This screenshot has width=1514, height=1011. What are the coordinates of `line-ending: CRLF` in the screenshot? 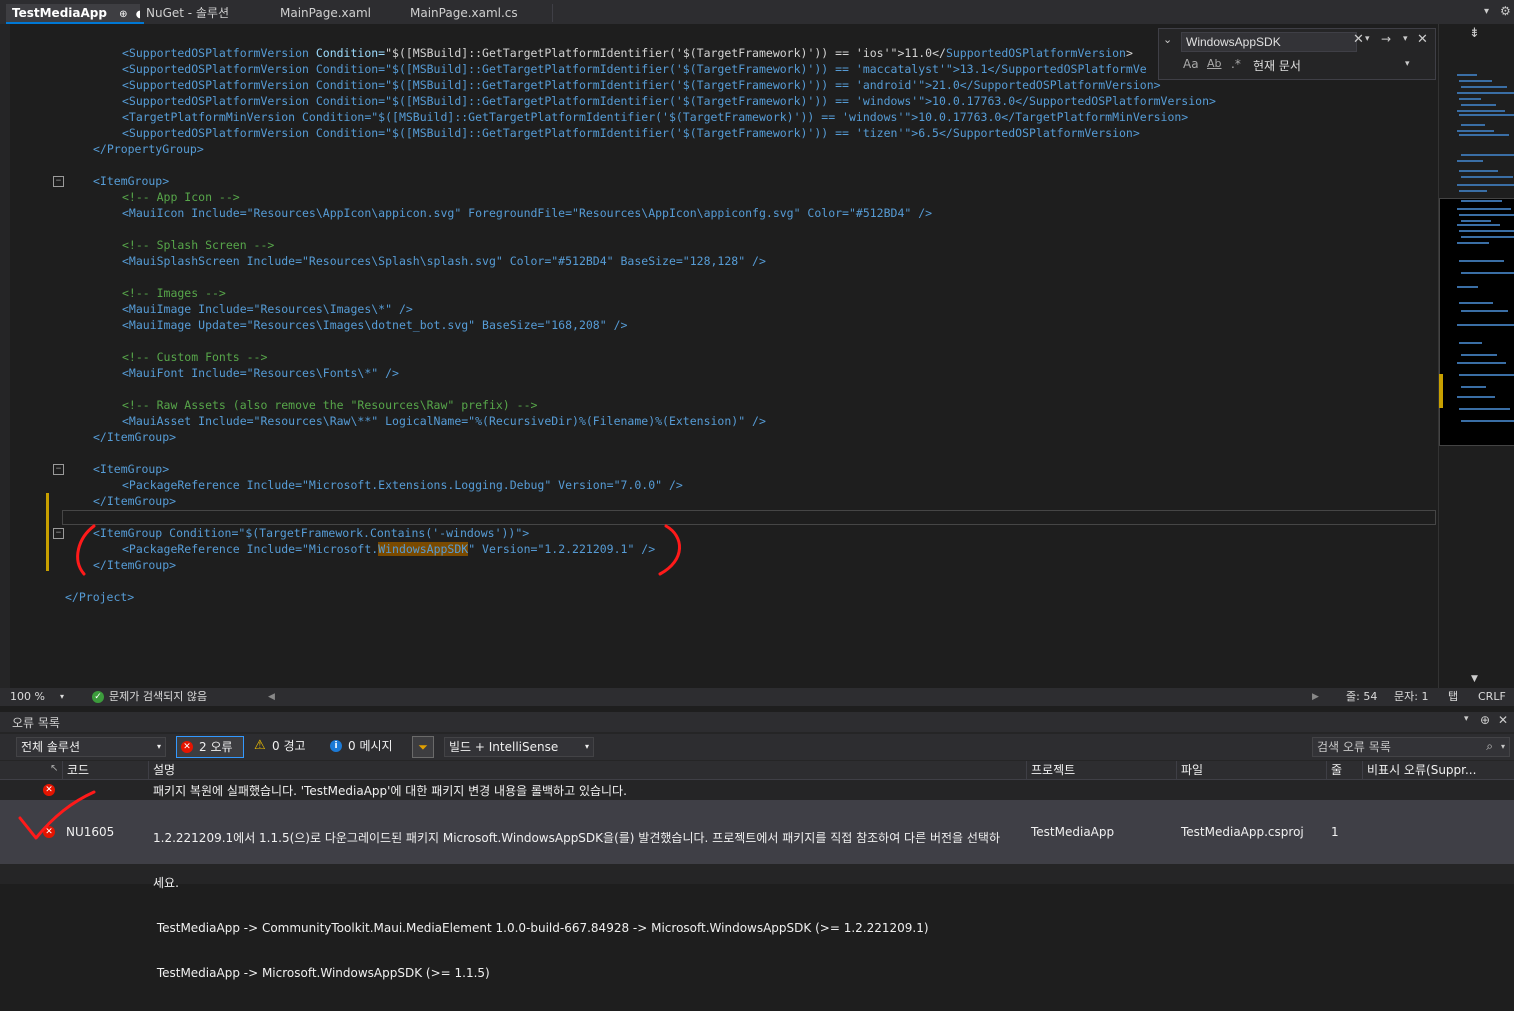 It's located at (1492, 697).